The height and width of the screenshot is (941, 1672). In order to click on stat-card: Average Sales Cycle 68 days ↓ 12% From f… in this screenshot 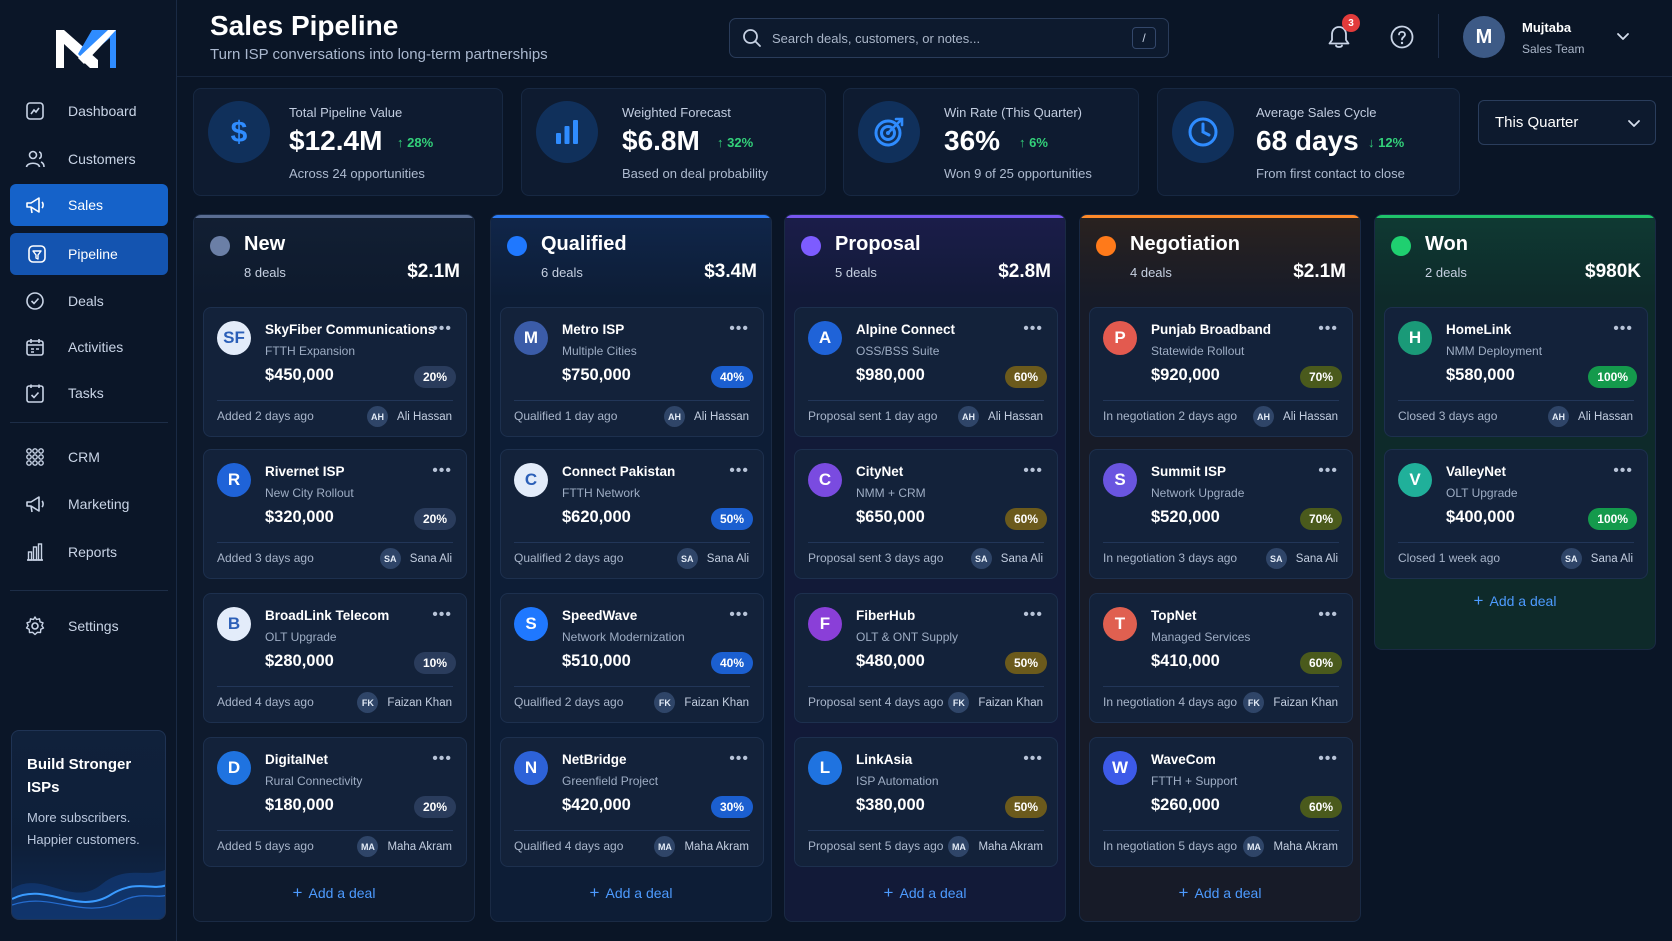, I will do `click(1308, 142)`.